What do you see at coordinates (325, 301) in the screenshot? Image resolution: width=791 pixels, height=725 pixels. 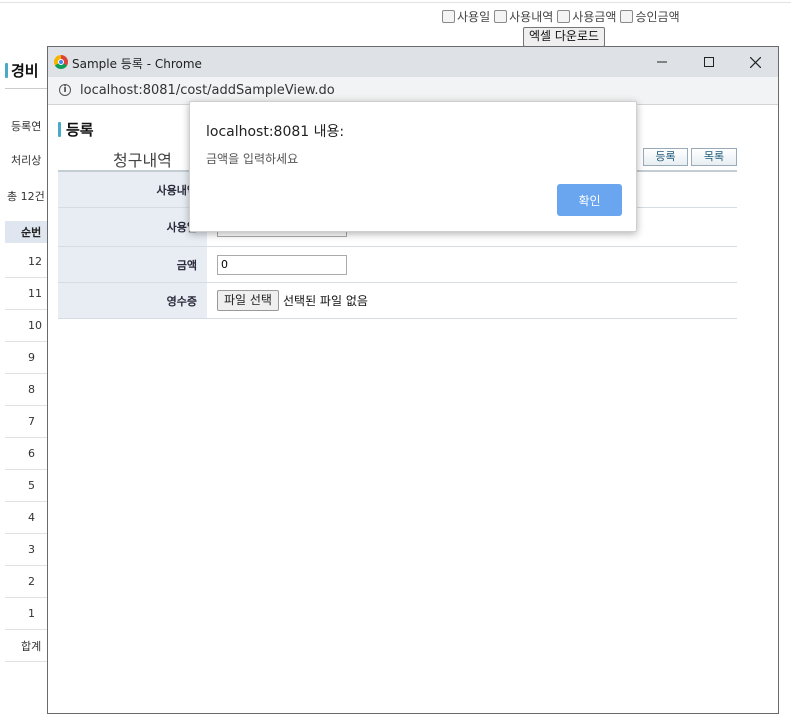 I see `file-status-text: 선택된 파일 없음` at bounding box center [325, 301].